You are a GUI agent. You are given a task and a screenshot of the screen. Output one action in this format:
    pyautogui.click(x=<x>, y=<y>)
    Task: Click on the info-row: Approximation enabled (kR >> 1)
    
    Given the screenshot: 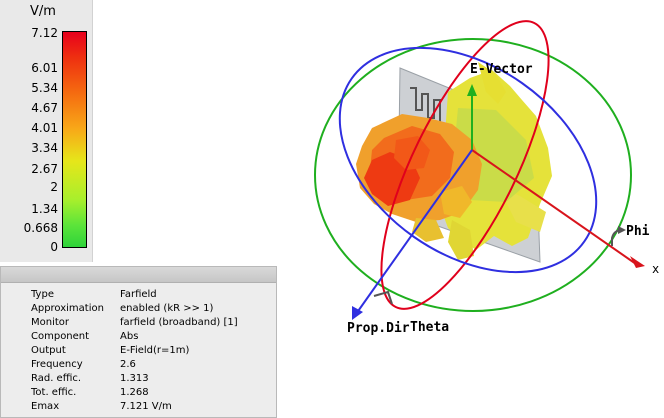 What is the action you would take?
    pyautogui.click(x=134, y=309)
    